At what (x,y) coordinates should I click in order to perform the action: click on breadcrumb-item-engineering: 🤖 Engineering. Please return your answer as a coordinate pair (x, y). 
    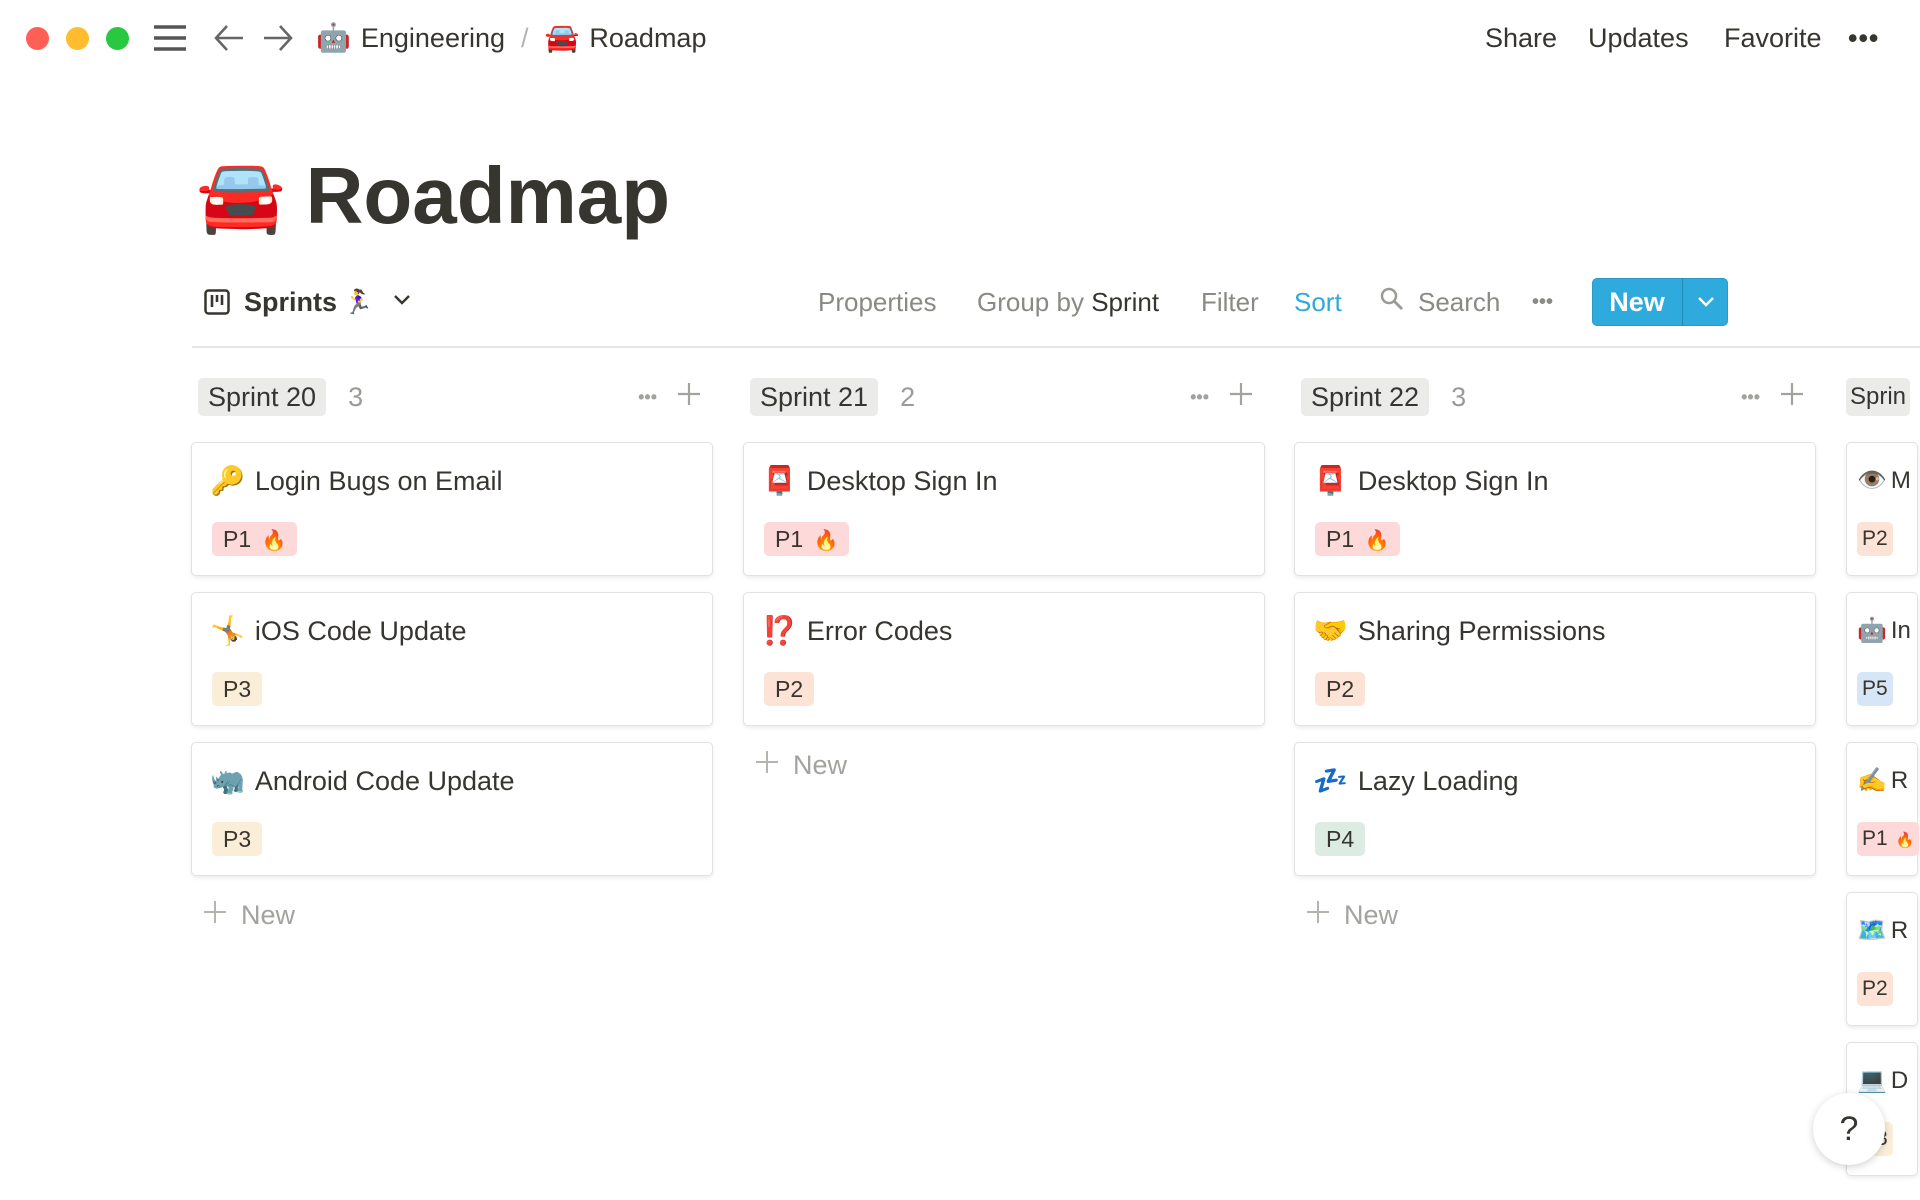
    Looking at the image, I should click on (410, 38).